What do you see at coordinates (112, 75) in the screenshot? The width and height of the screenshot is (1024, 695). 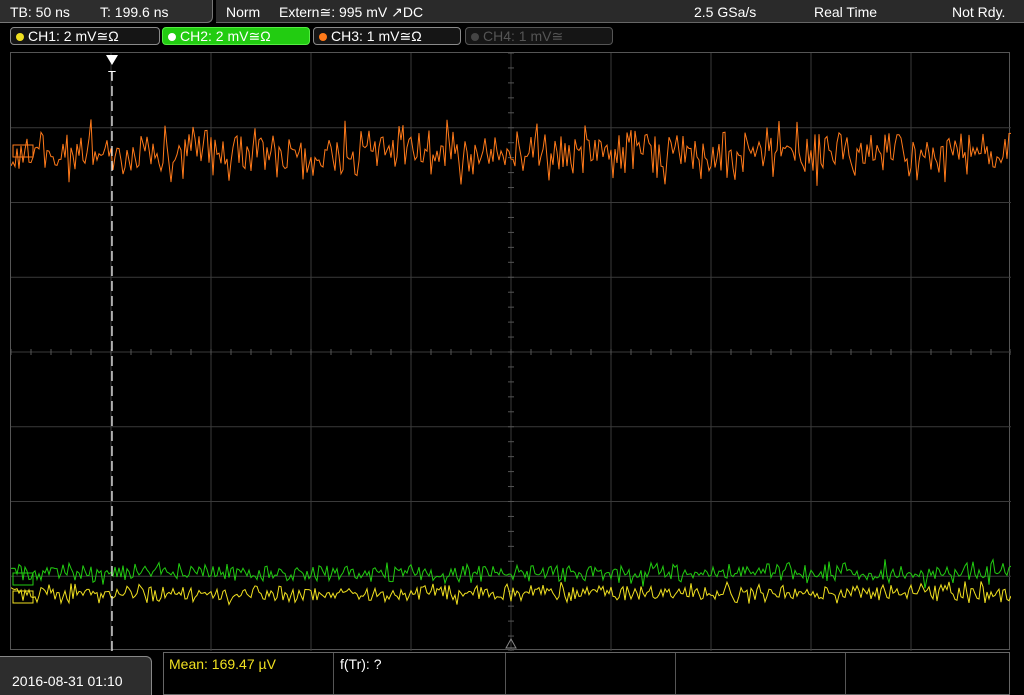 I see `trigger-marker-label: T` at bounding box center [112, 75].